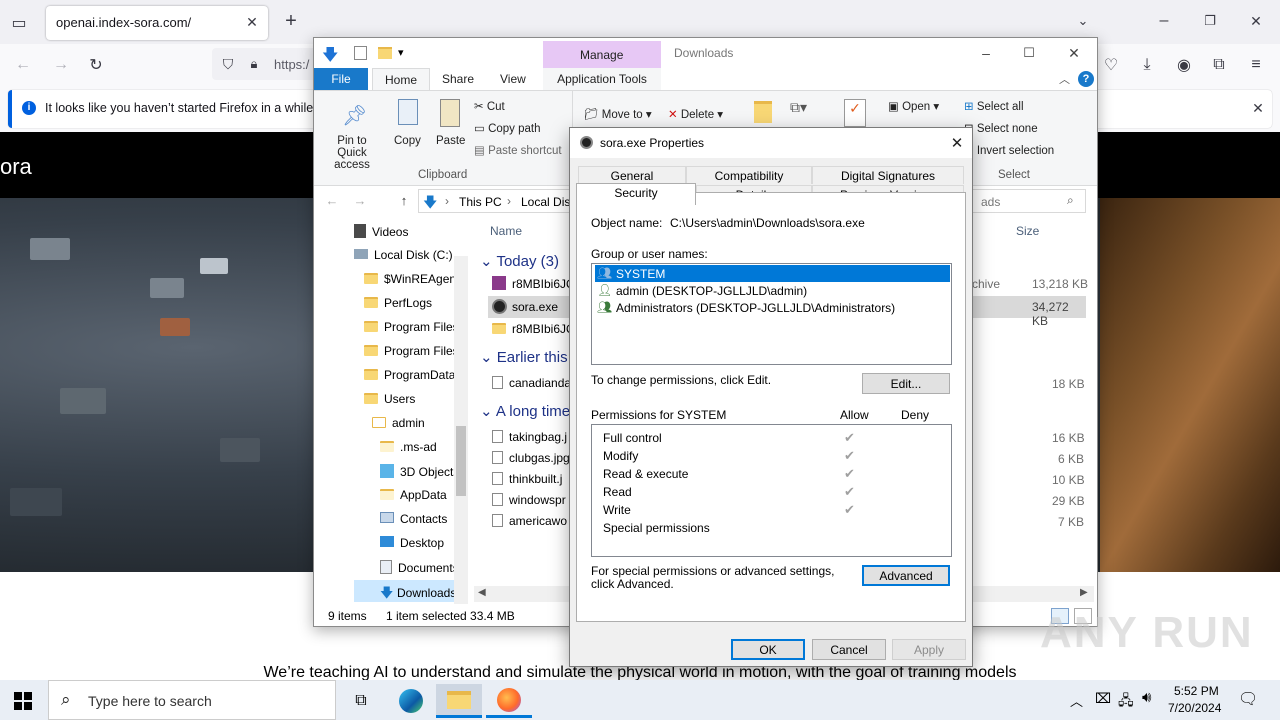  I want to click on help-icon: ?, so click(1086, 79).